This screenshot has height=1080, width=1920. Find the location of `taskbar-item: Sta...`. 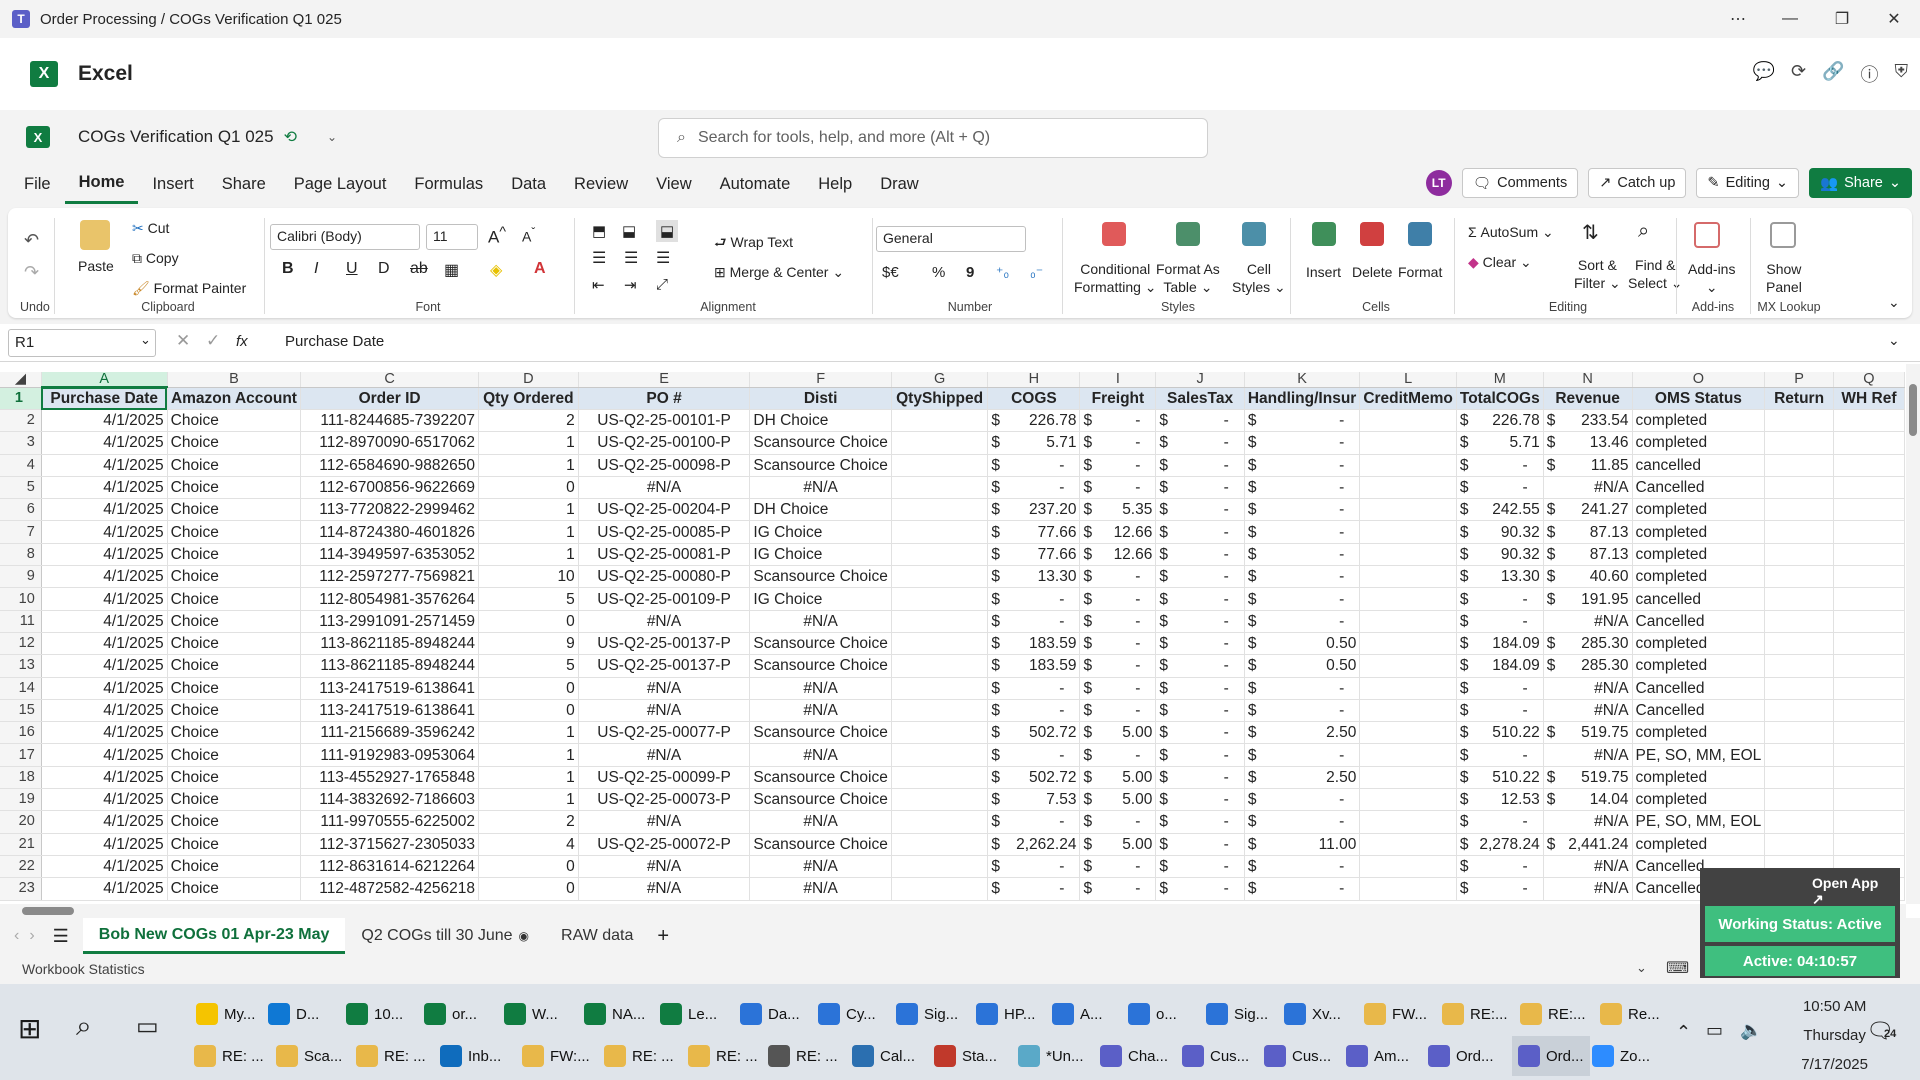

taskbar-item: Sta... is located at coordinates (965, 1056).